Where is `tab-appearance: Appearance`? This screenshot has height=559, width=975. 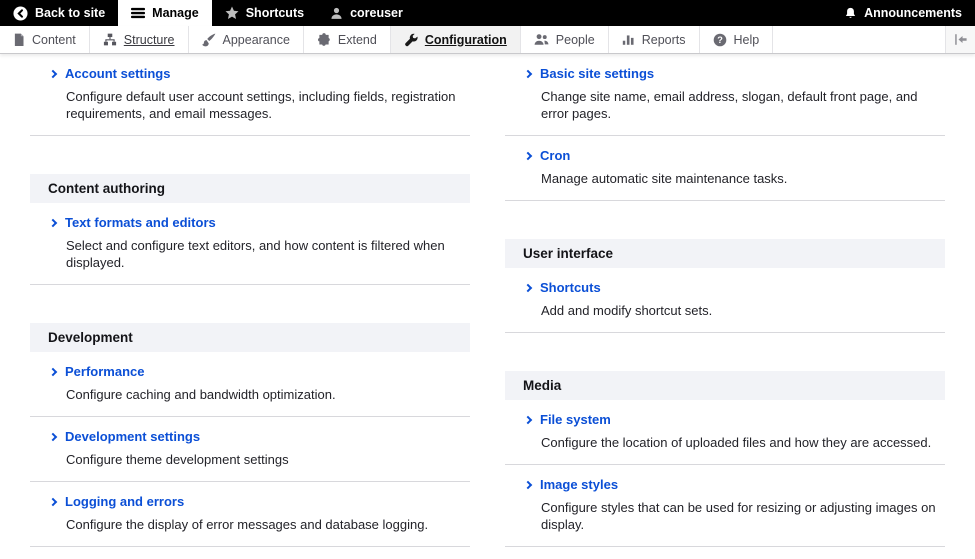
tab-appearance: Appearance is located at coordinates (246, 39).